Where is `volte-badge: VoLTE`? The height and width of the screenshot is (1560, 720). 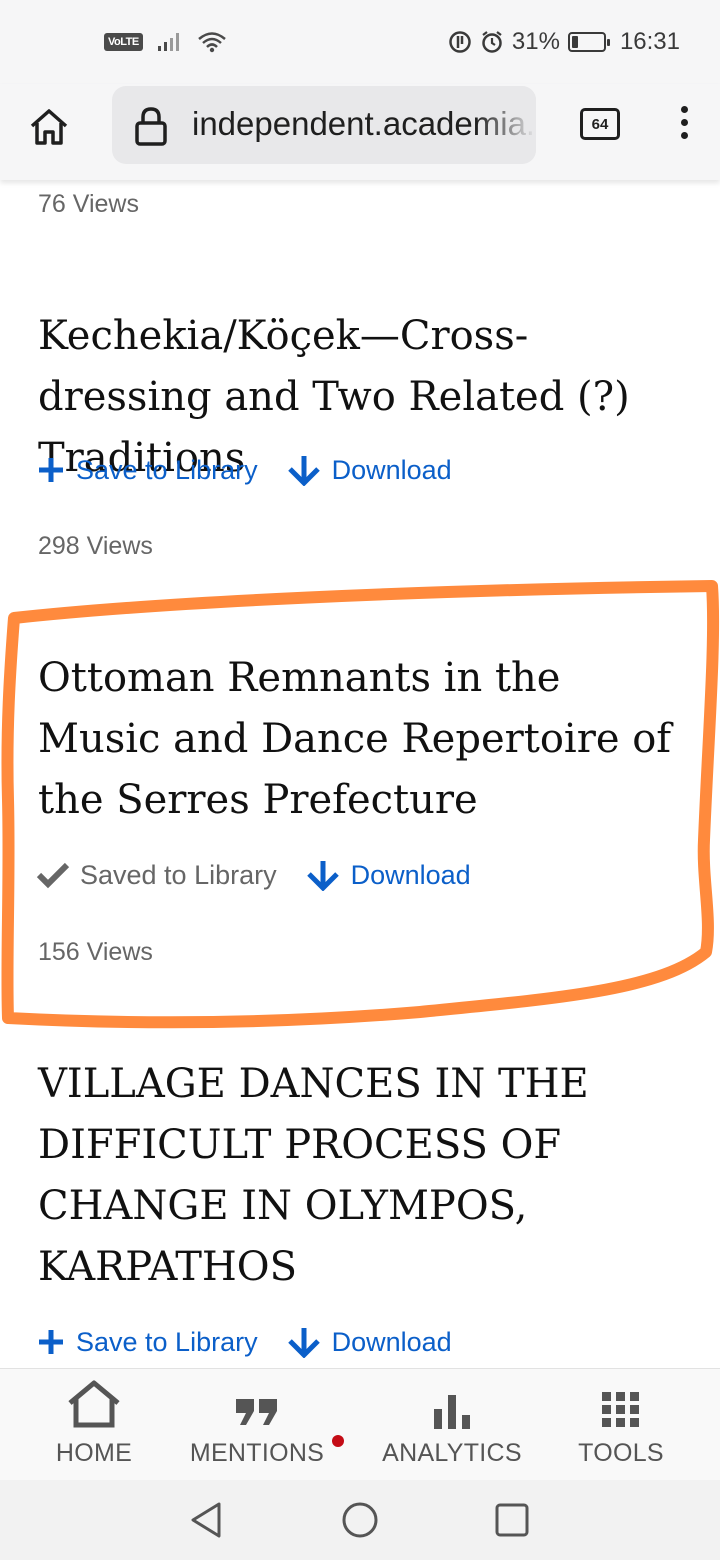 volte-badge: VoLTE is located at coordinates (123, 42).